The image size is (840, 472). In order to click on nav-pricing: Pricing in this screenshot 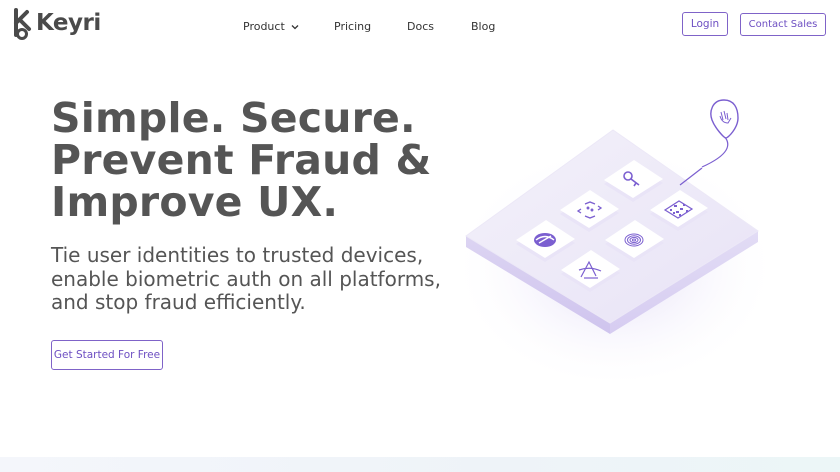, I will do `click(352, 27)`.